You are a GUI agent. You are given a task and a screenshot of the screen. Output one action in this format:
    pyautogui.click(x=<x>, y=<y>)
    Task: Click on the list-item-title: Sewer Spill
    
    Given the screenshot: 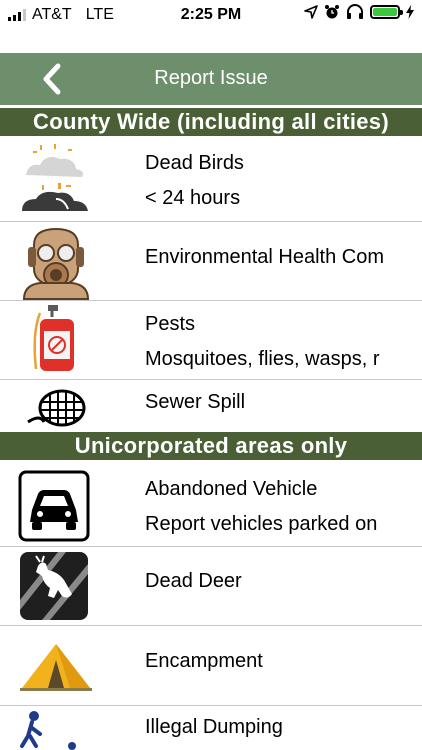 What is the action you would take?
    pyautogui.click(x=195, y=402)
    